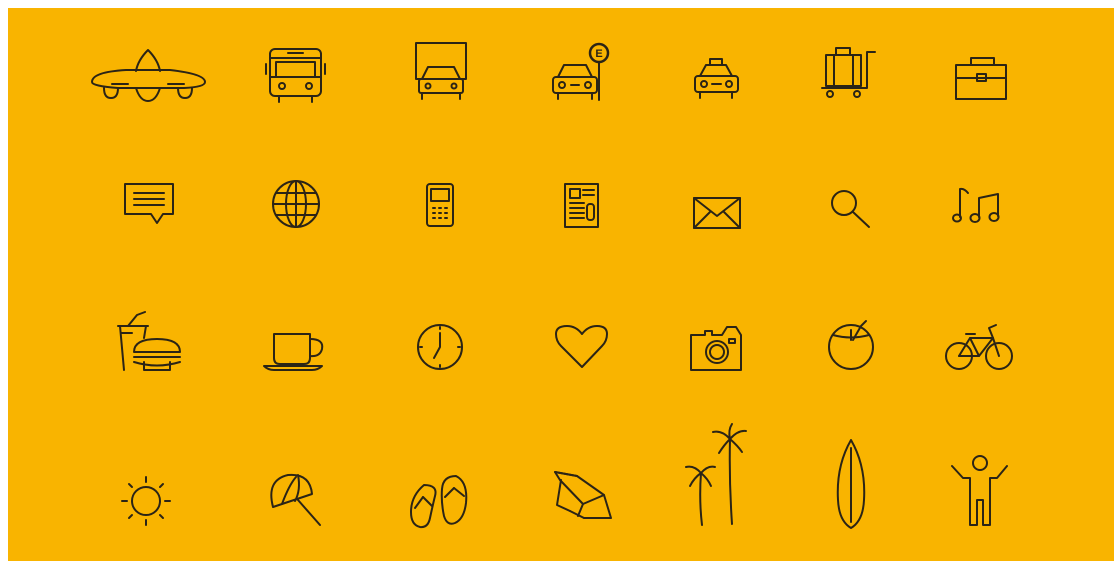 The width and height of the screenshot is (1120, 567). What do you see at coordinates (851, 345) in the screenshot?
I see `coconut-drink-icon` at bounding box center [851, 345].